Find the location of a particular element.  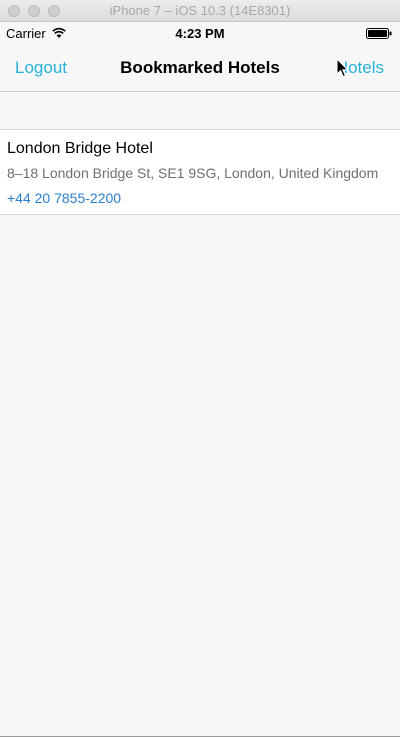

mouse-cursor-icon is located at coordinates (342, 68).